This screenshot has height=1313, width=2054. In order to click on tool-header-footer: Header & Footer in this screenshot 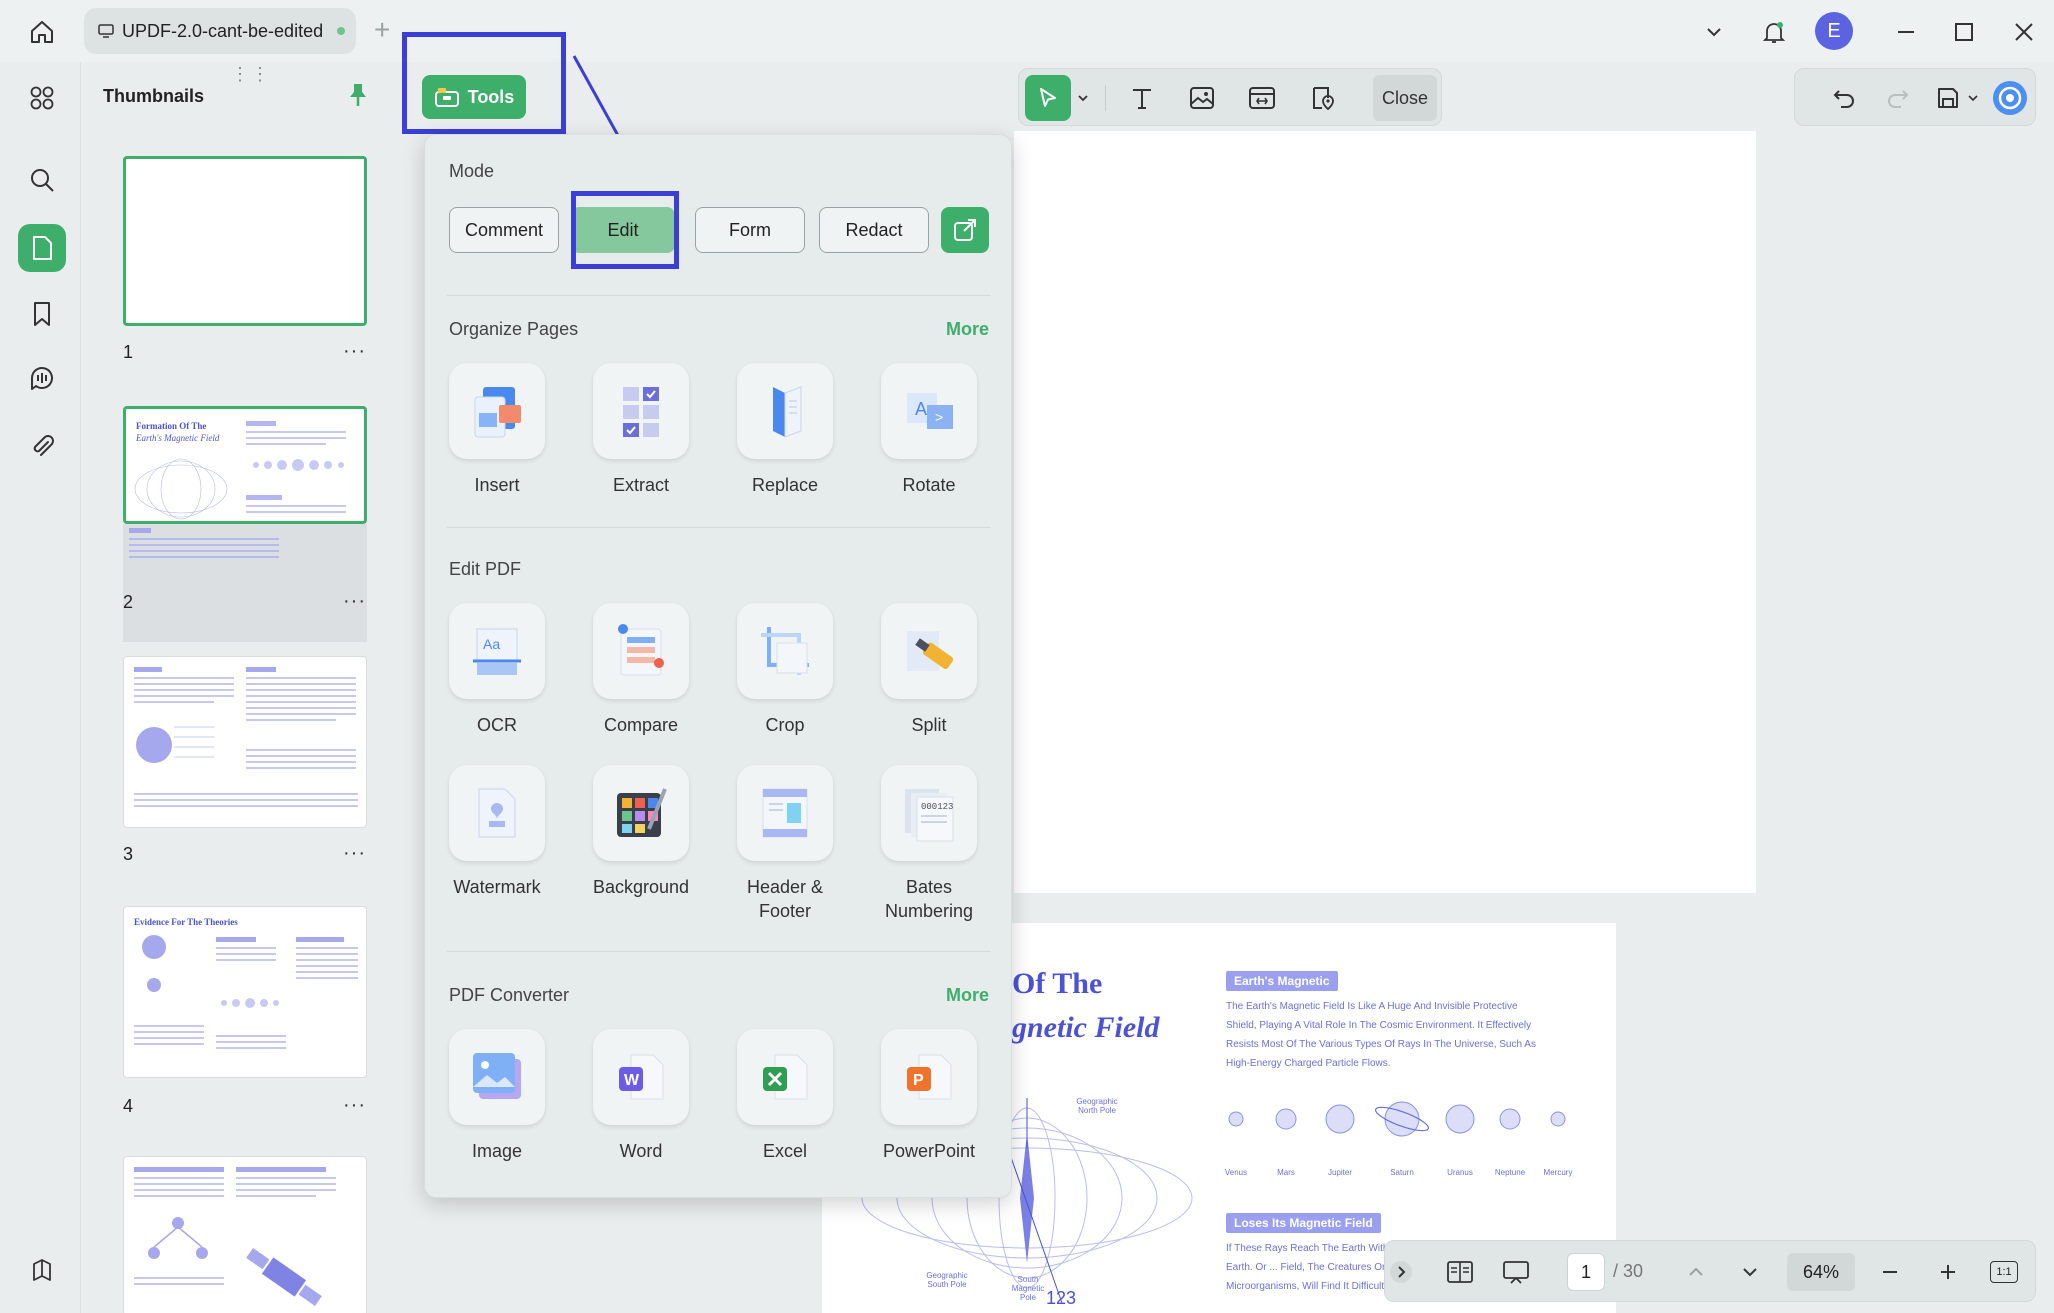, I will do `click(785, 844)`.